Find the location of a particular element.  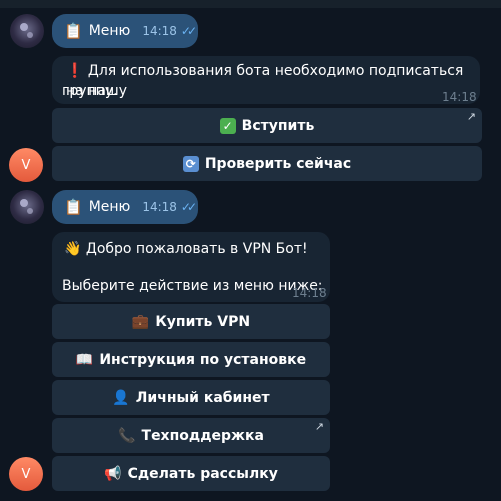

button-label: Сделать рассылку is located at coordinates (202, 473).